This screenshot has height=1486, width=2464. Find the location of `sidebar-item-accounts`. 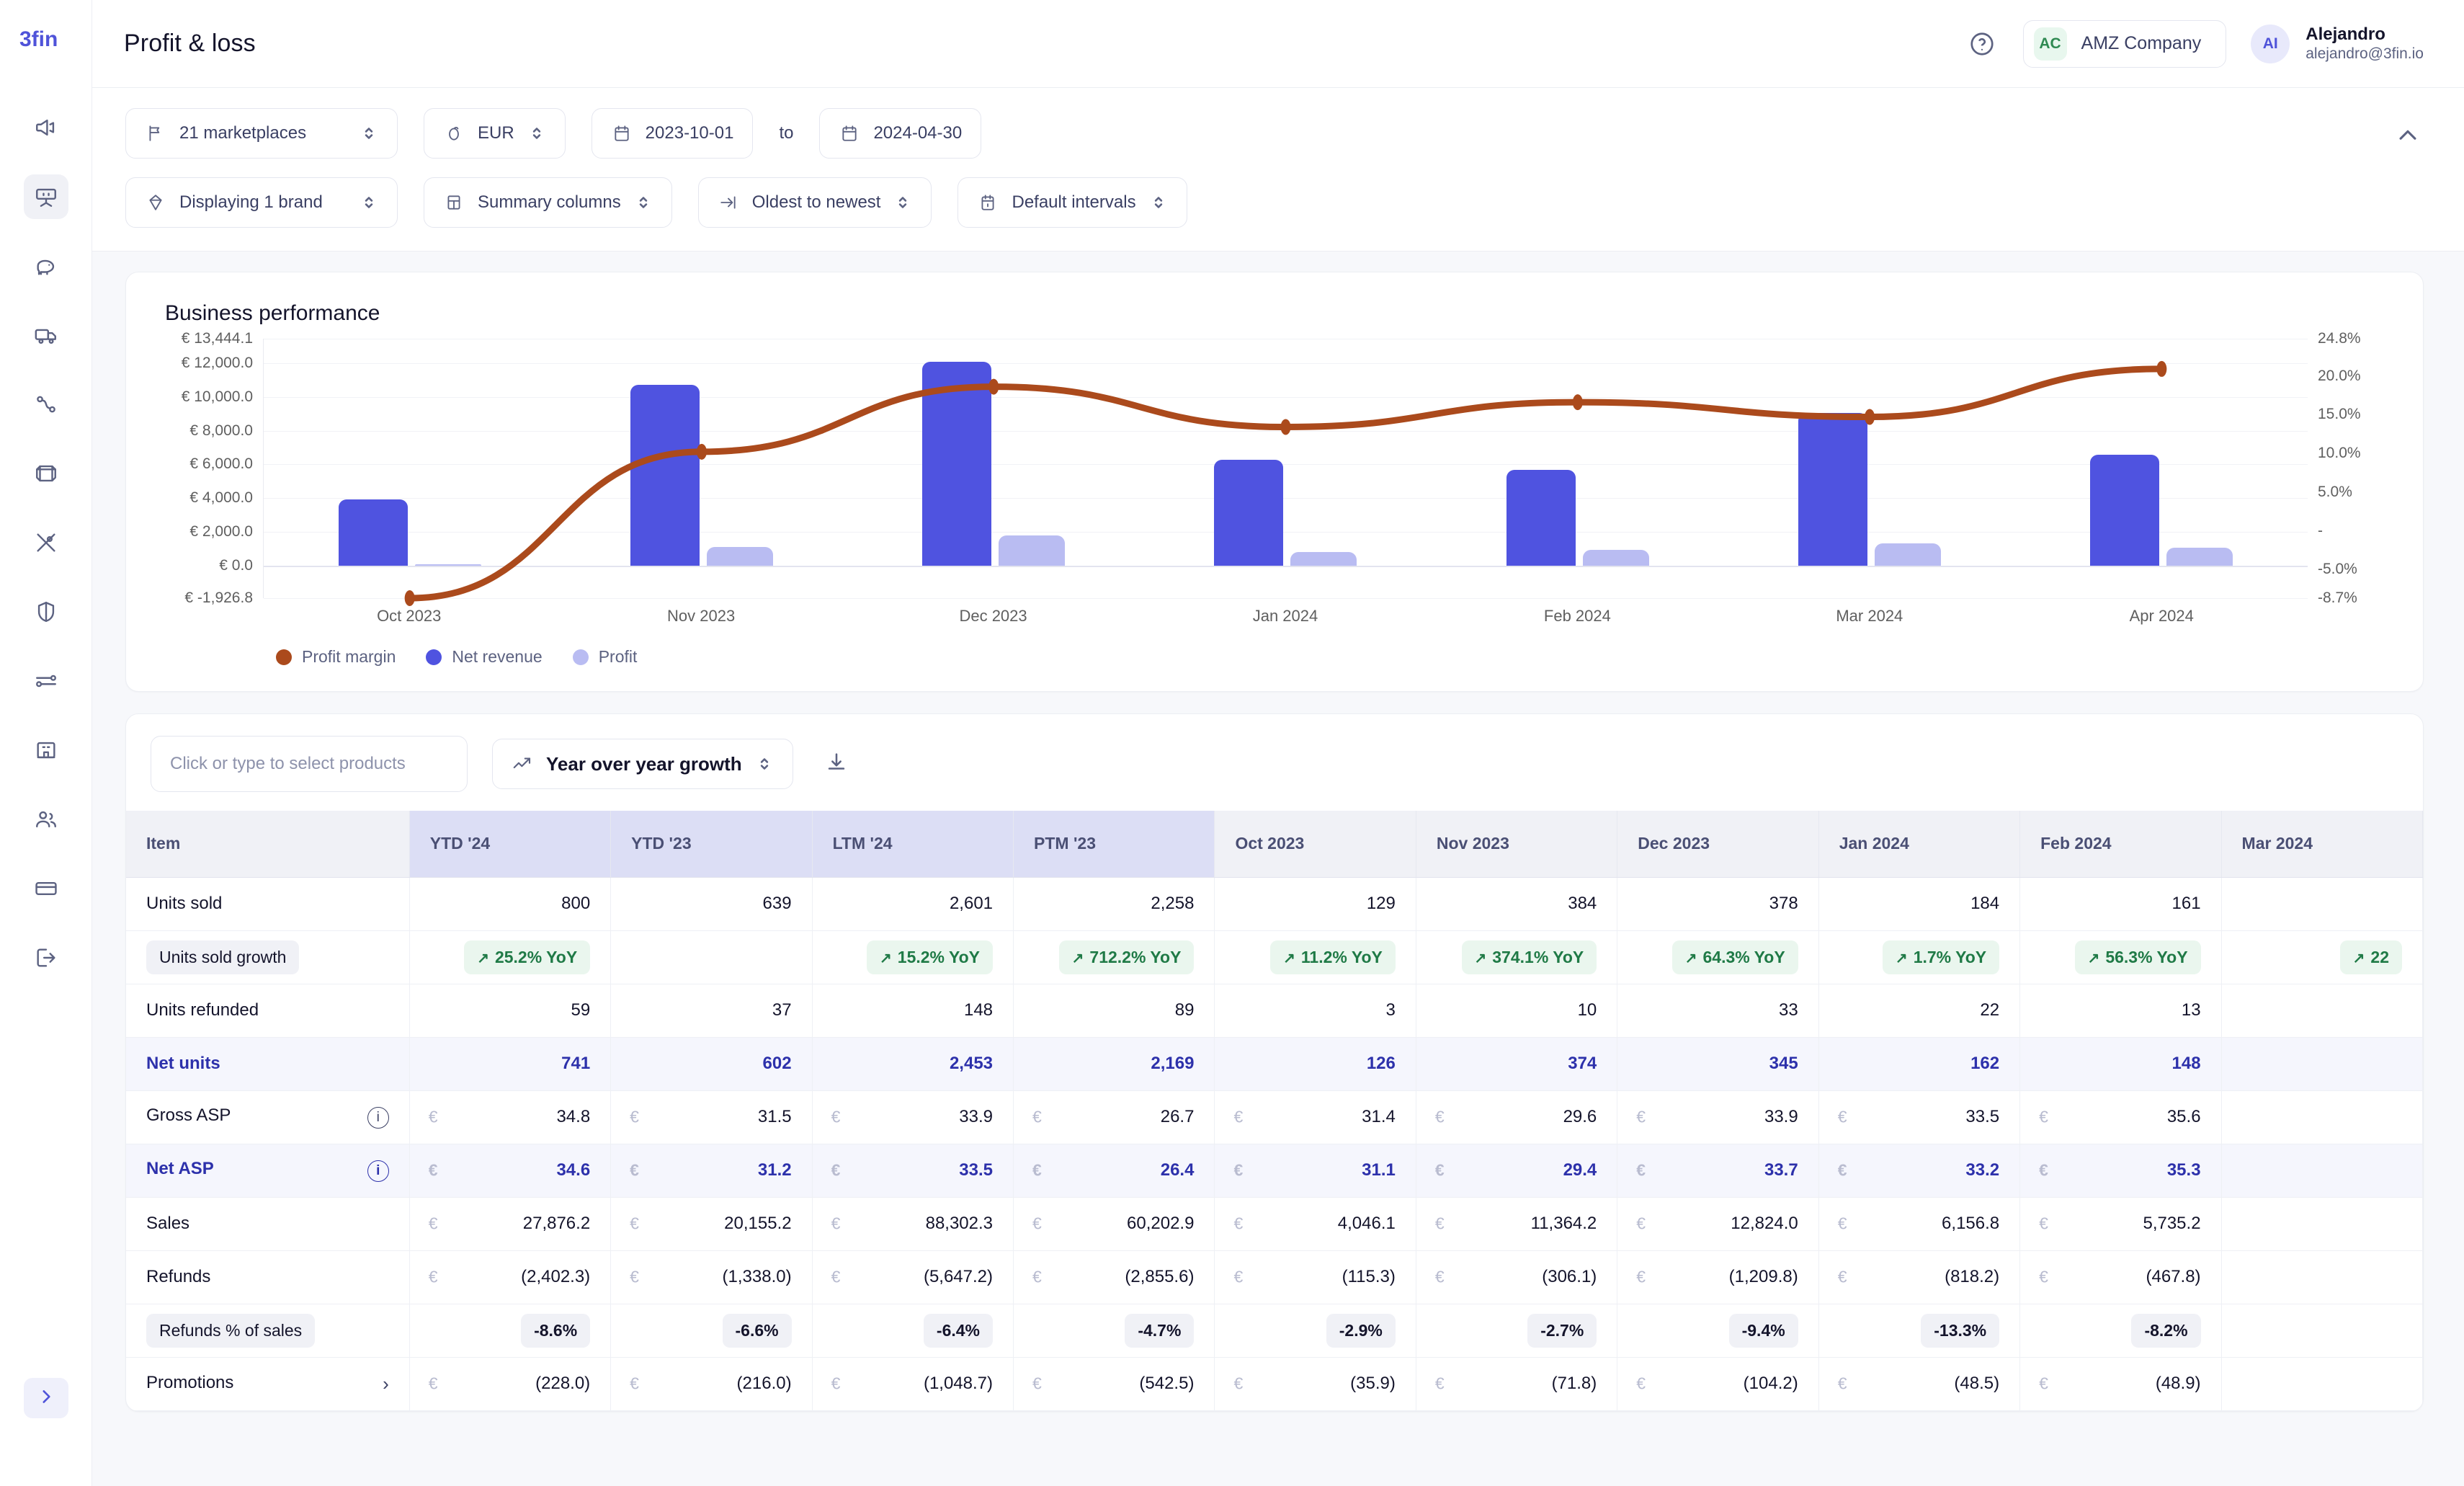

sidebar-item-accounts is located at coordinates (46, 750).